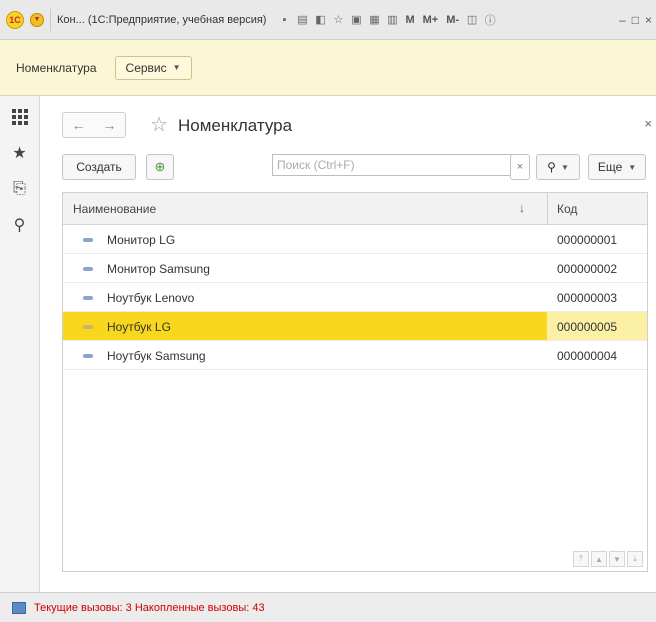 The height and width of the screenshot is (622, 656). I want to click on m-button: M, so click(409, 20).